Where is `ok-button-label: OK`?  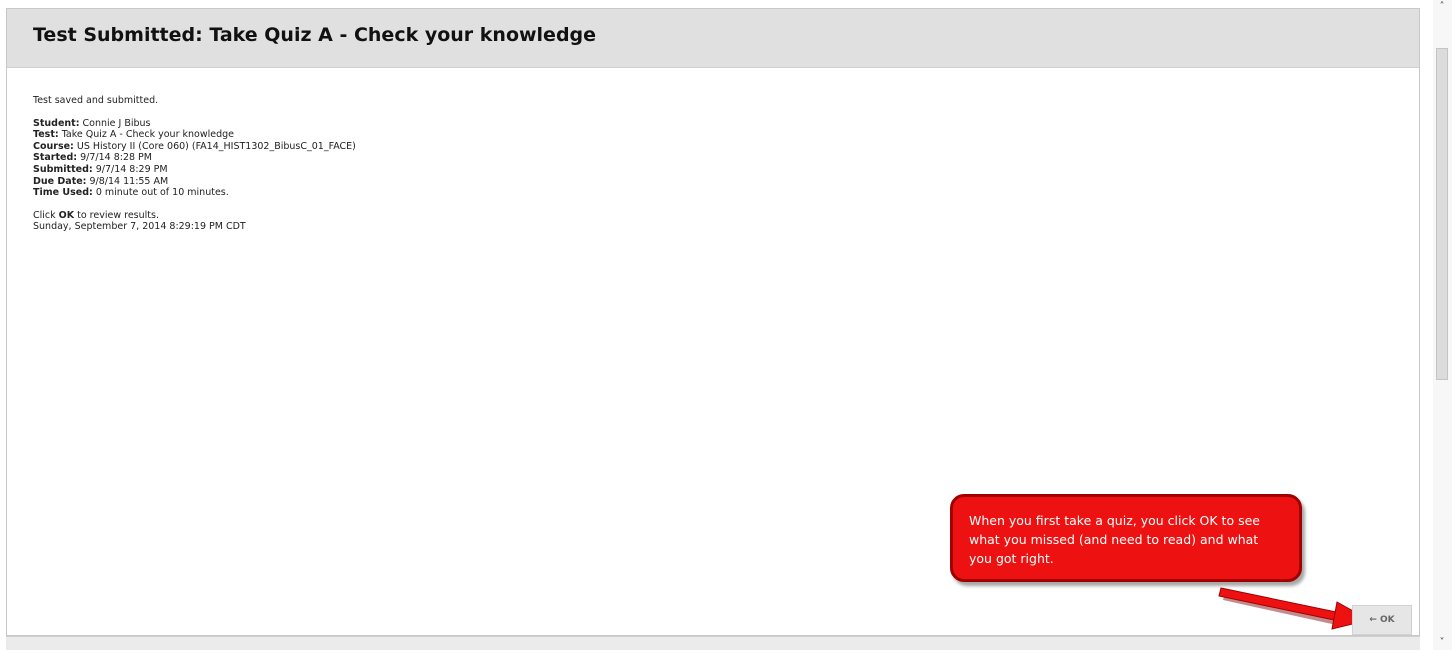 ok-button-label: OK is located at coordinates (1387, 620).